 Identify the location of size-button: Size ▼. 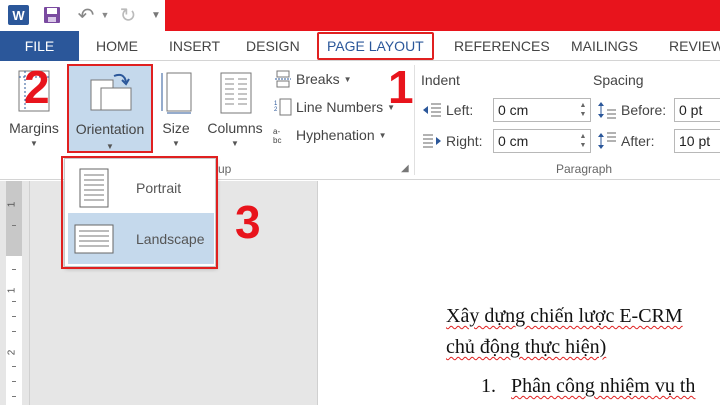
(176, 107).